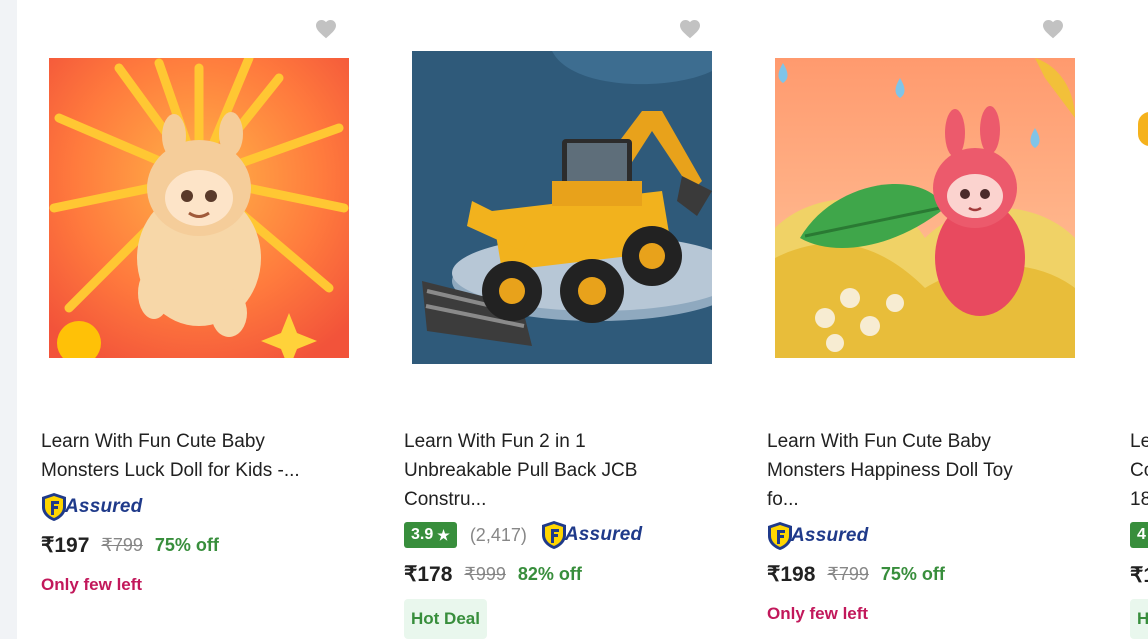 The image size is (1148, 639). I want to click on title-line: Monsters Happiness Doll Toy, so click(890, 470).